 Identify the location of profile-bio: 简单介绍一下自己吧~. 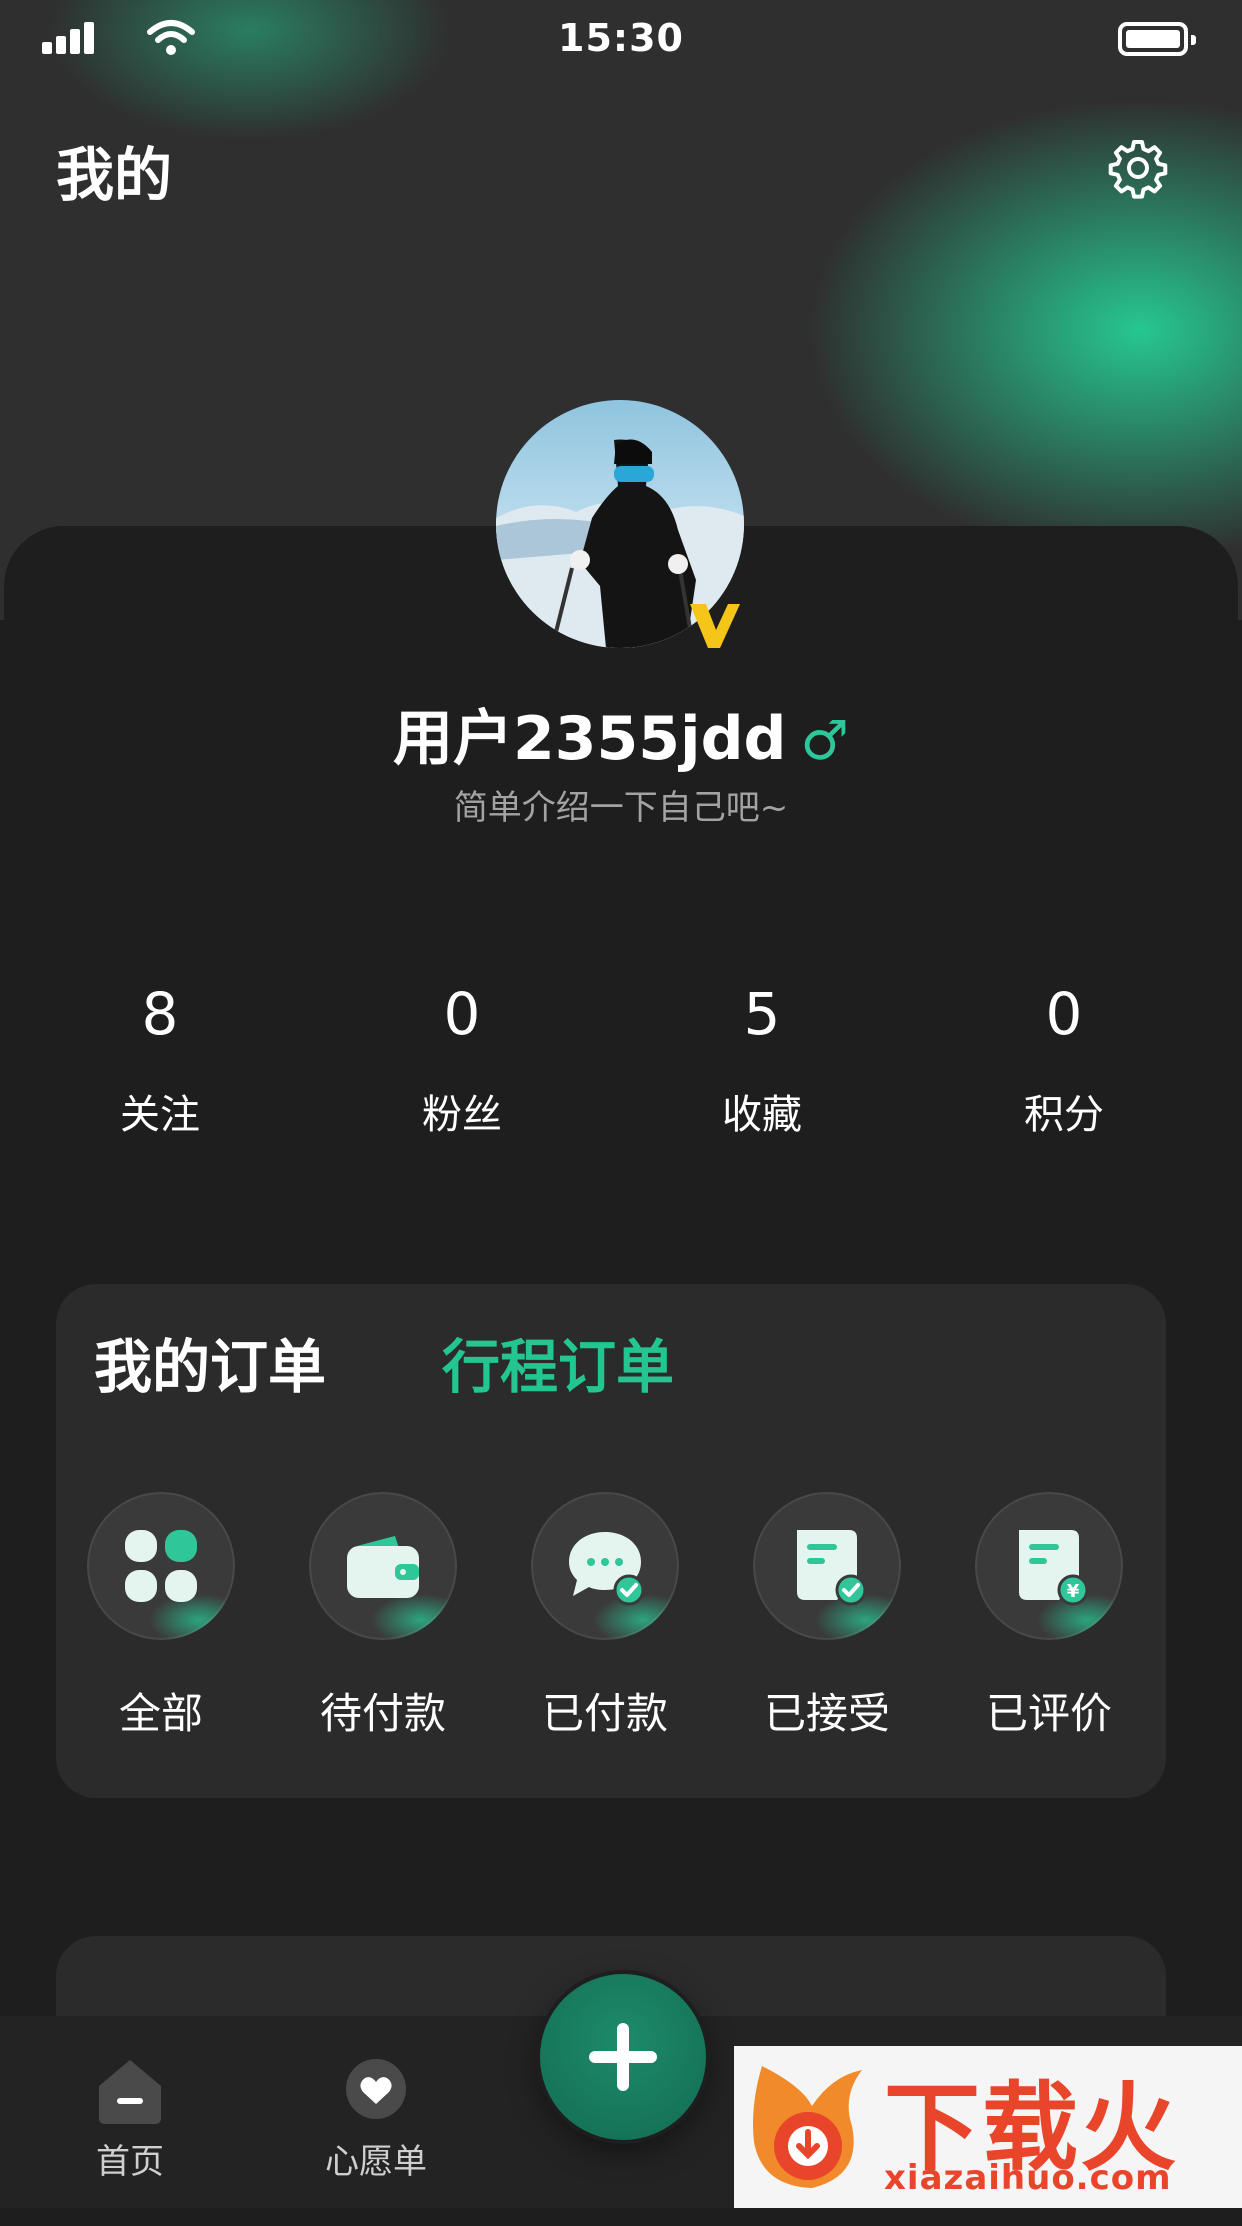
(621, 804).